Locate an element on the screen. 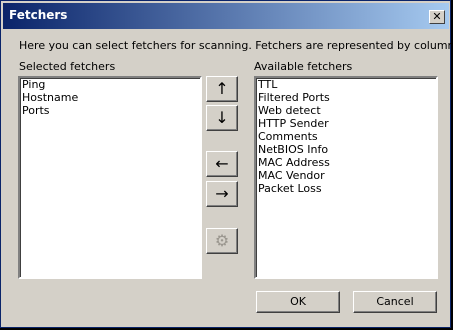 This screenshot has width=453, height=330. close-icon: ✕ is located at coordinates (437, 16).